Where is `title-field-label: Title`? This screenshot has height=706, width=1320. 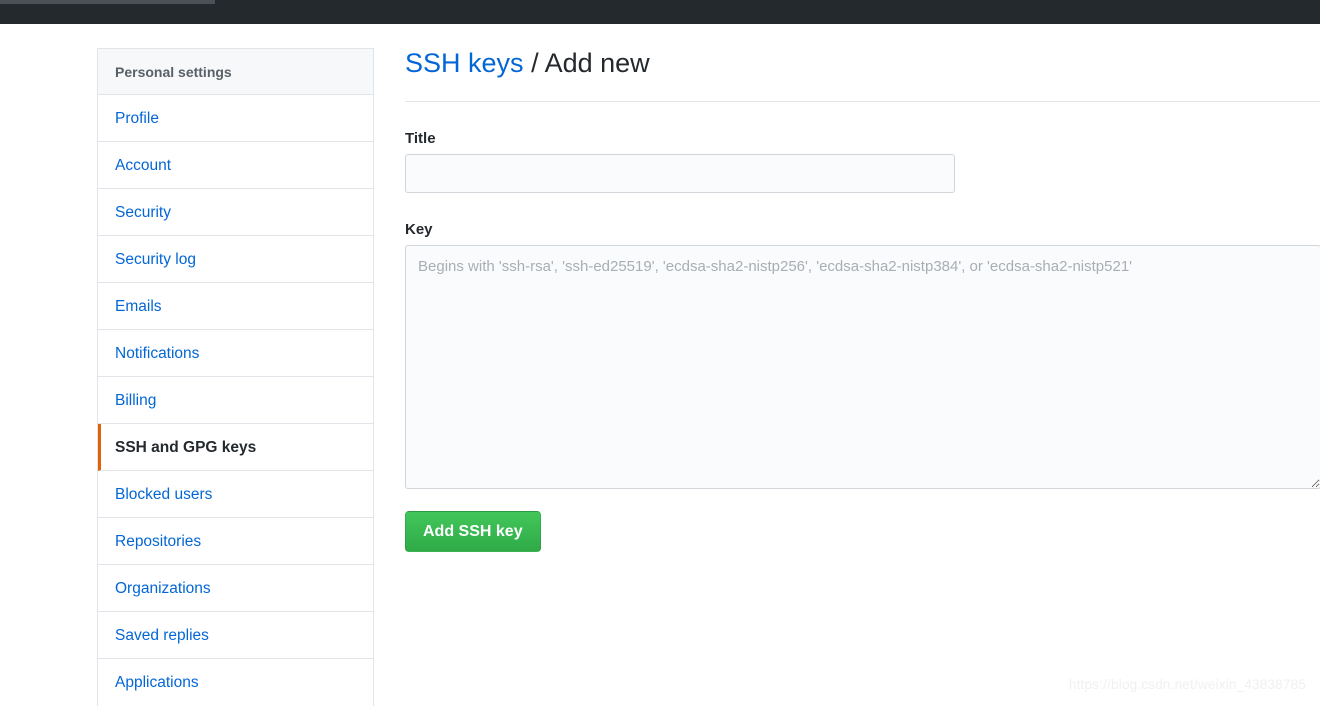
title-field-label: Title is located at coordinates (420, 139).